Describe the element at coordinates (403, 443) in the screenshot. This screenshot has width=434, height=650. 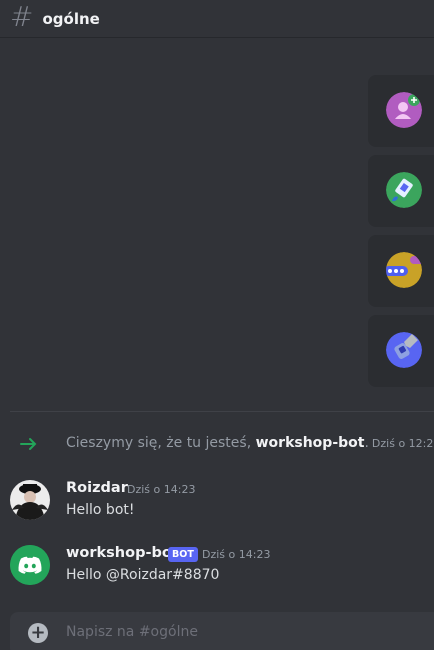
I see `system-timestamp: Dziś o 12:28` at that location.